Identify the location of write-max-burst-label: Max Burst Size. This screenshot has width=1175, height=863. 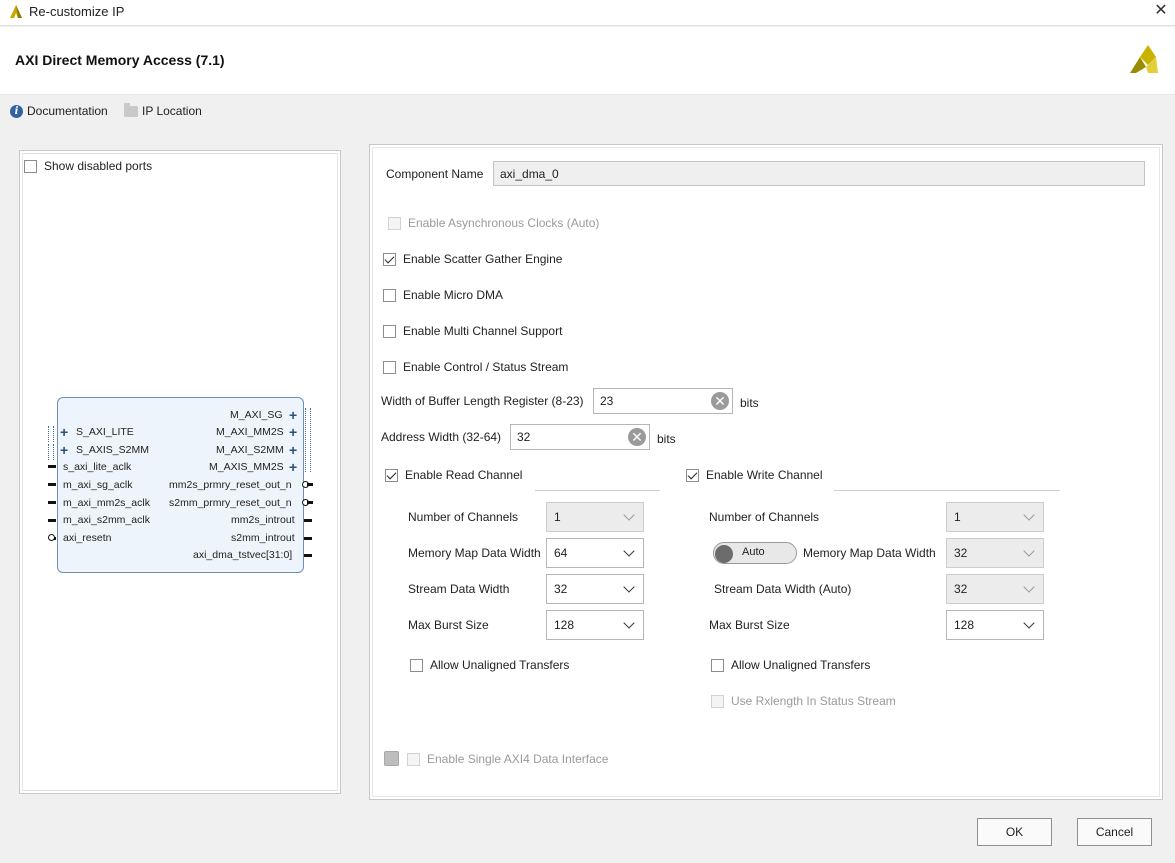
(749, 625).